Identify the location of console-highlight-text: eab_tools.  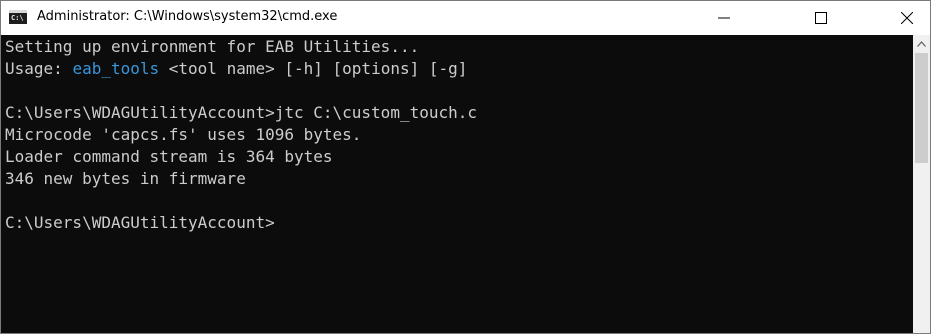
(116, 68).